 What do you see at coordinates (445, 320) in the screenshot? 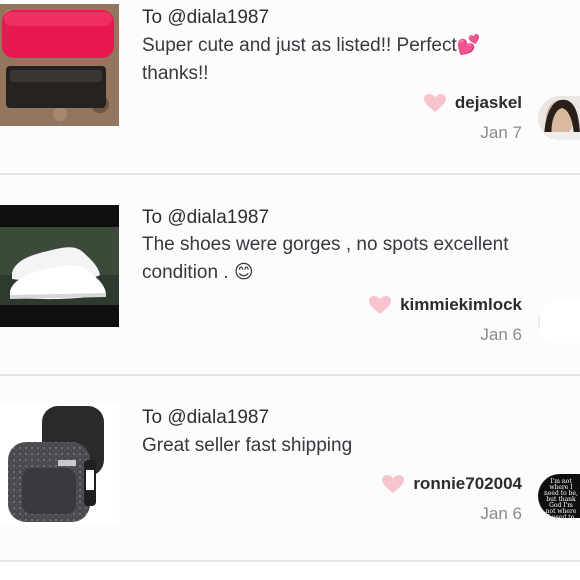
I see `review-meta: kimmiekimlock Jan 6` at bounding box center [445, 320].